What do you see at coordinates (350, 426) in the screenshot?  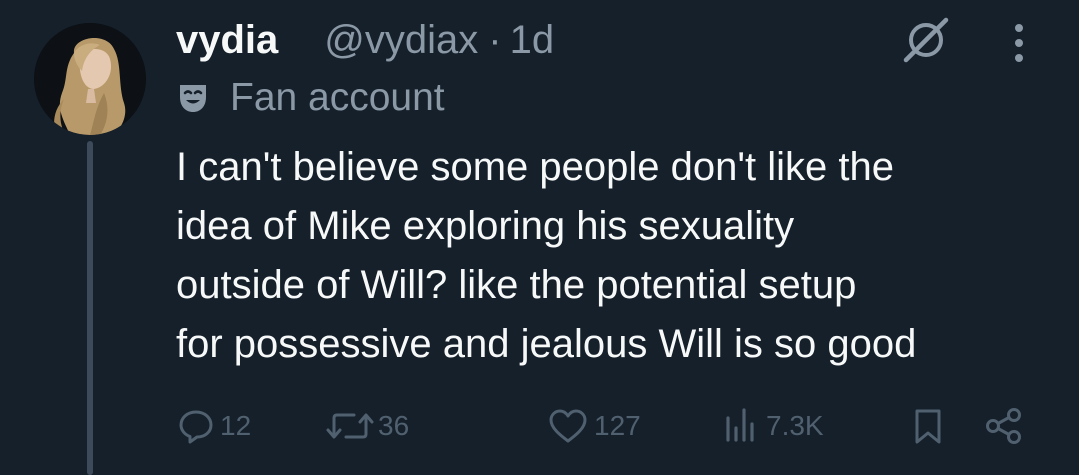 I see `repost-icon` at bounding box center [350, 426].